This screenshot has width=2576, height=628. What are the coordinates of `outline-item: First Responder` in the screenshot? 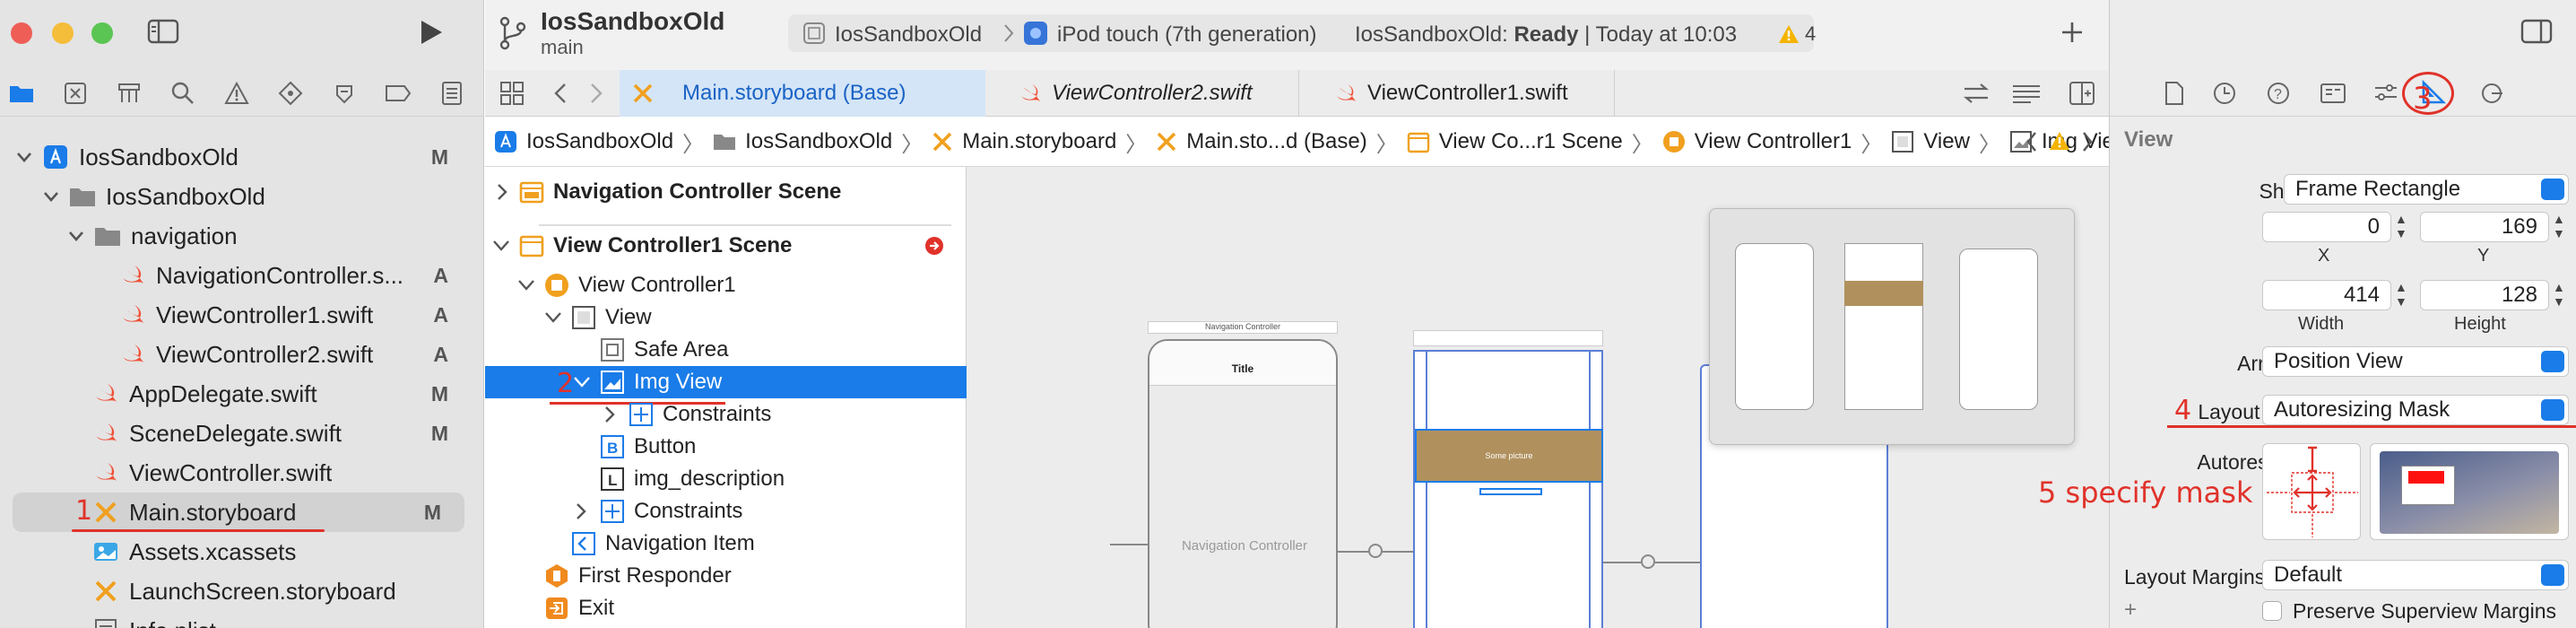 It's located at (726, 576).